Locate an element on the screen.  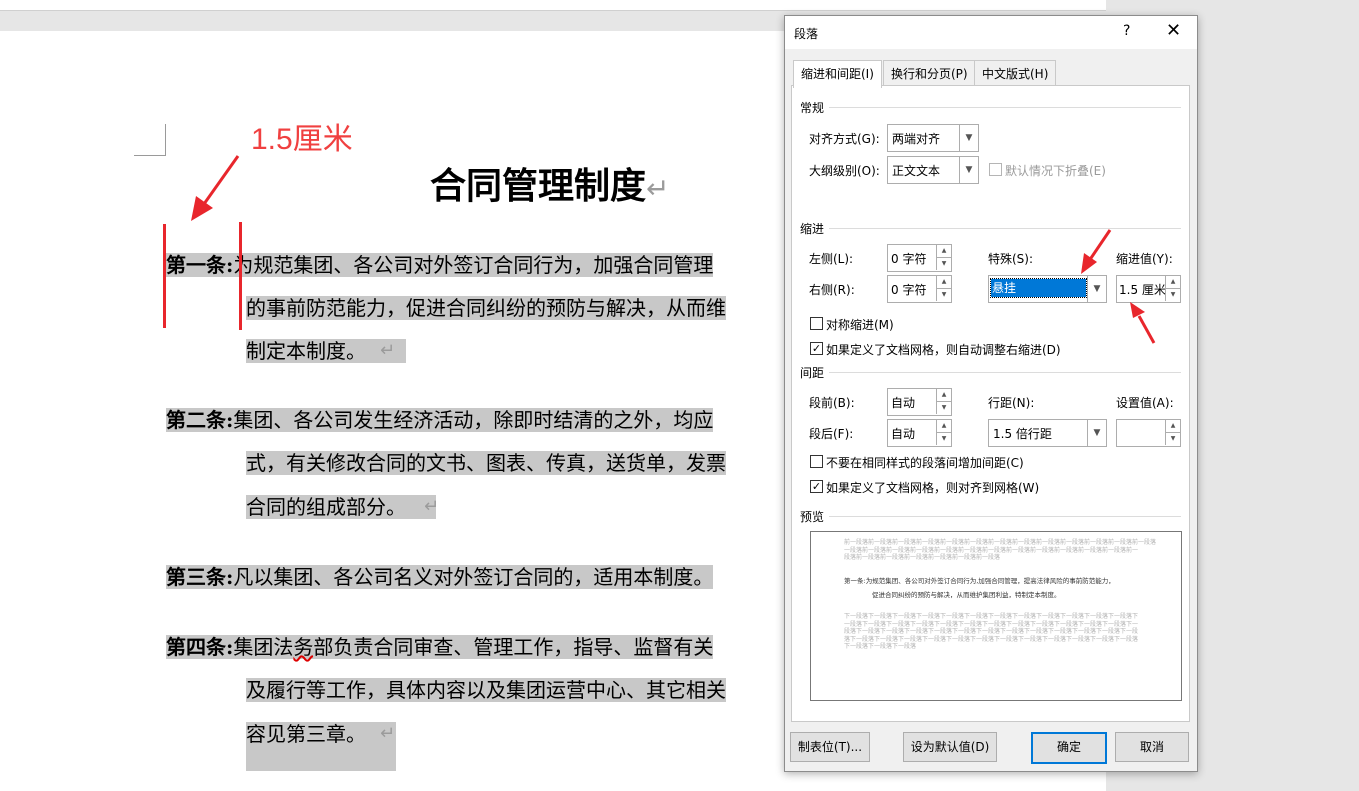
tab-indent-spacing: 缩进和间距(I) is located at coordinates (837, 74).